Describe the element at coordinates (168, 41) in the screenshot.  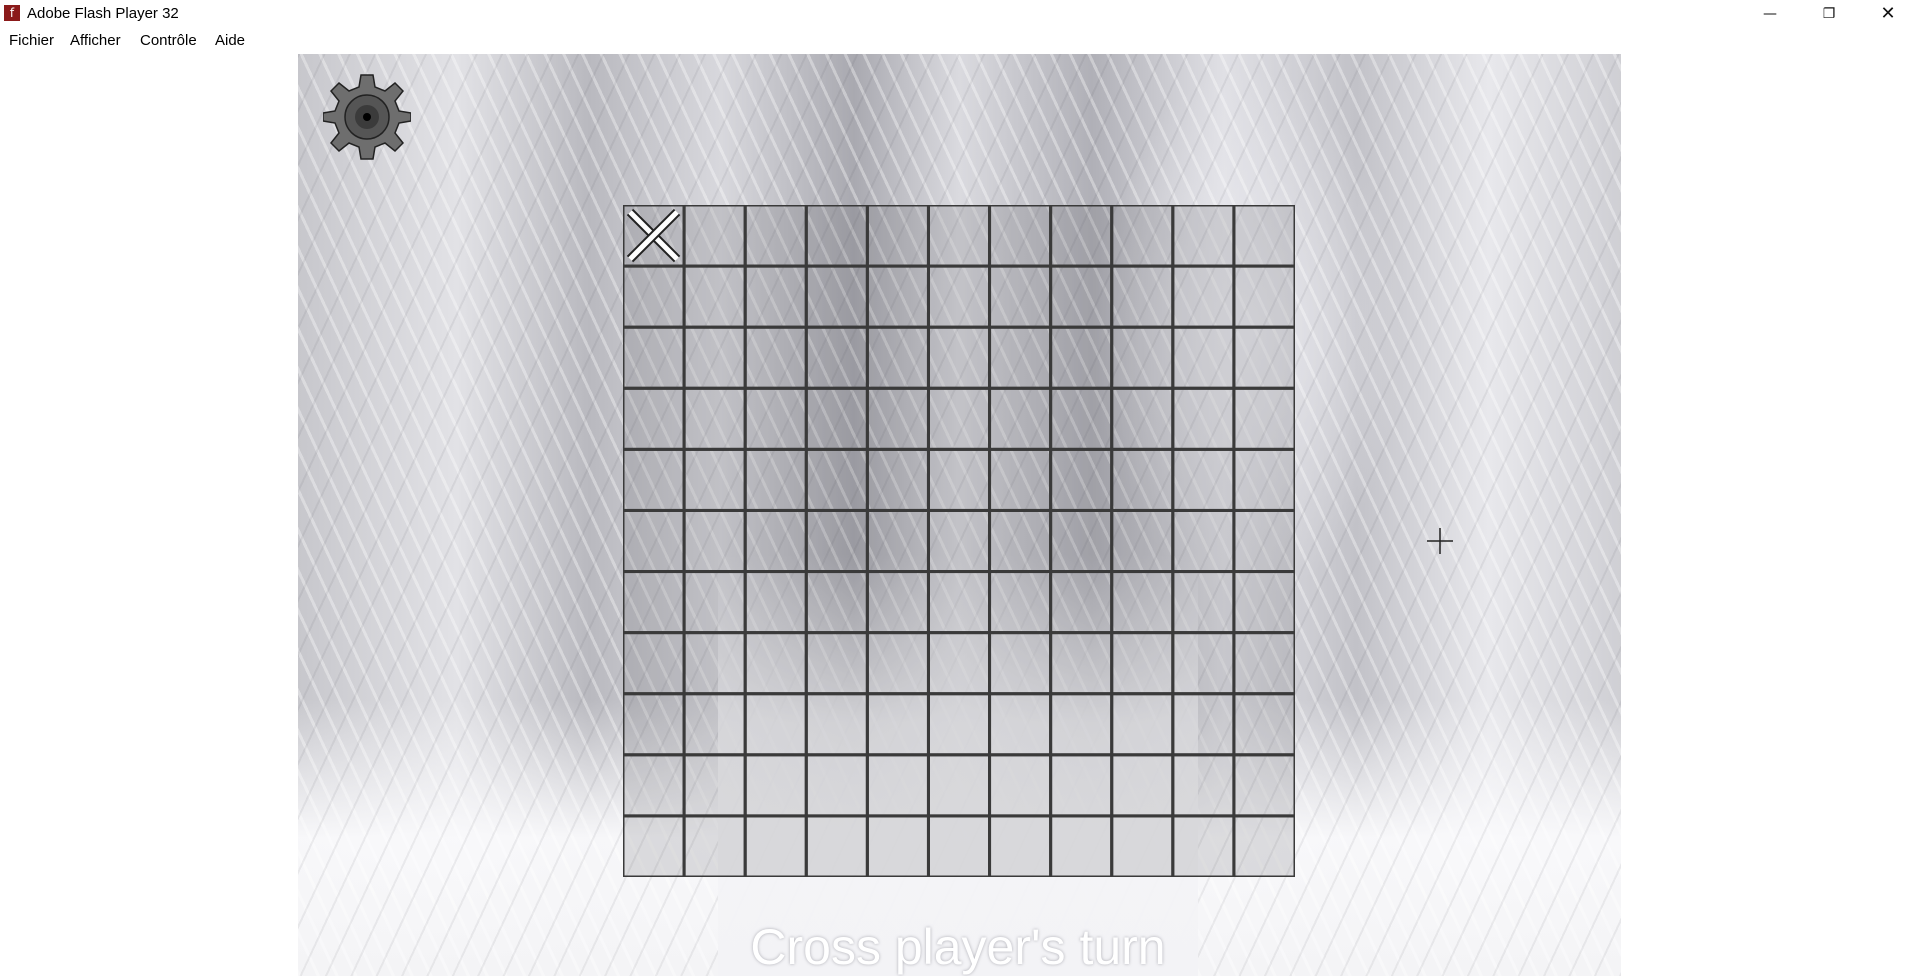
I see `menu-controle: Contrôle` at that location.